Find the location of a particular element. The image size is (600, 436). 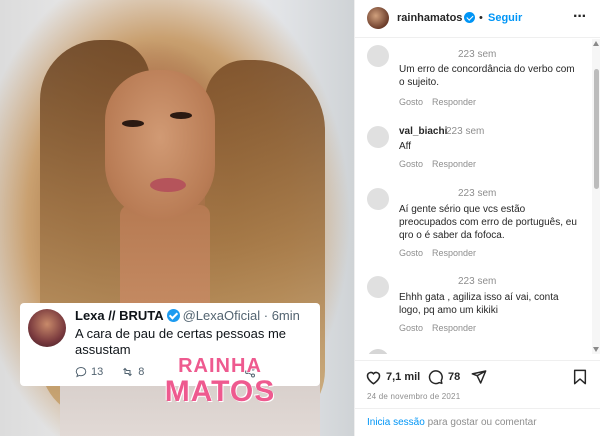

watermark-line2: MATOS is located at coordinates (220, 391).